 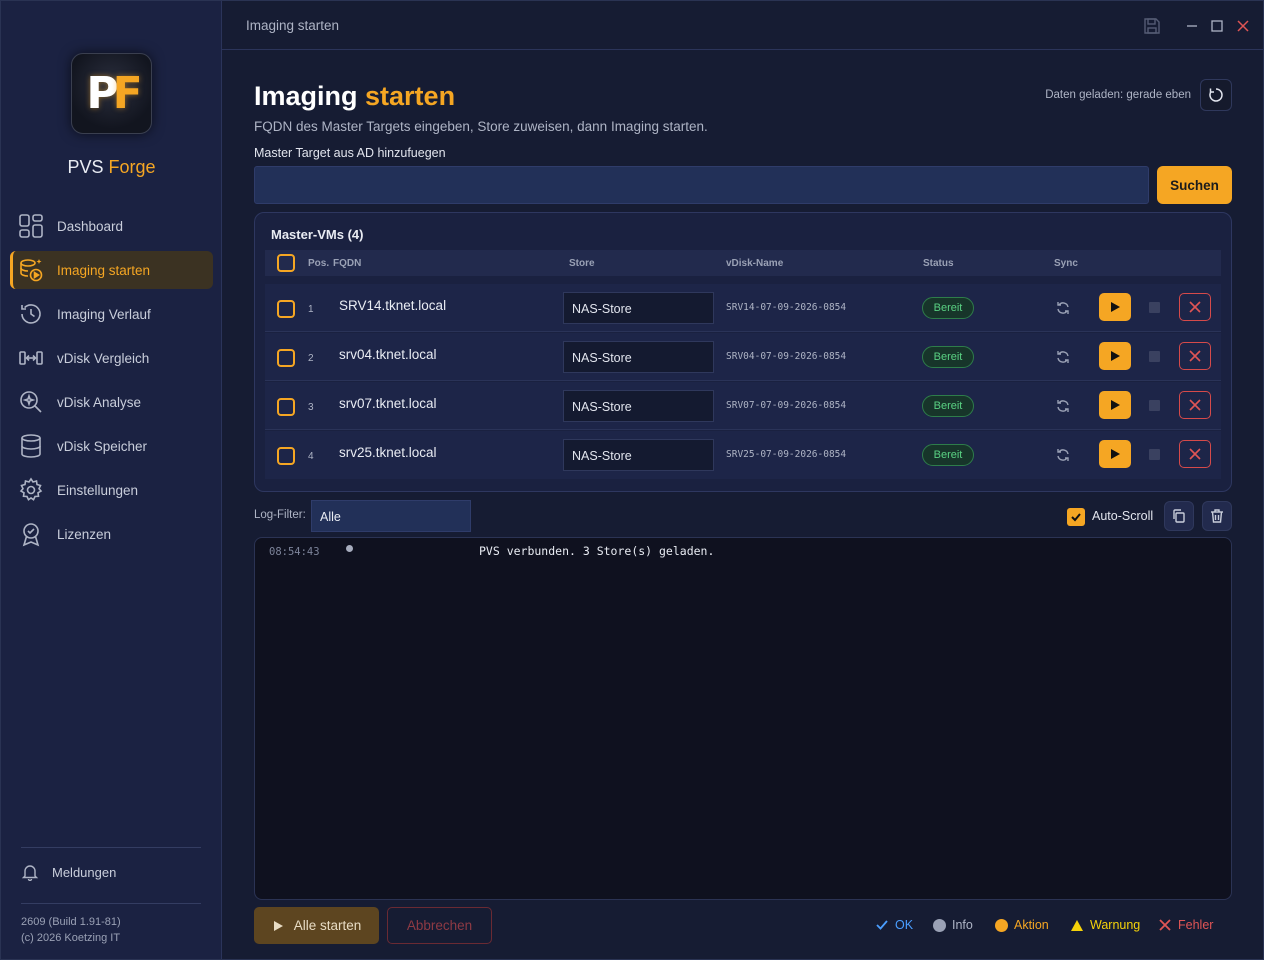 I want to click on history-icon, so click(x=31, y=314).